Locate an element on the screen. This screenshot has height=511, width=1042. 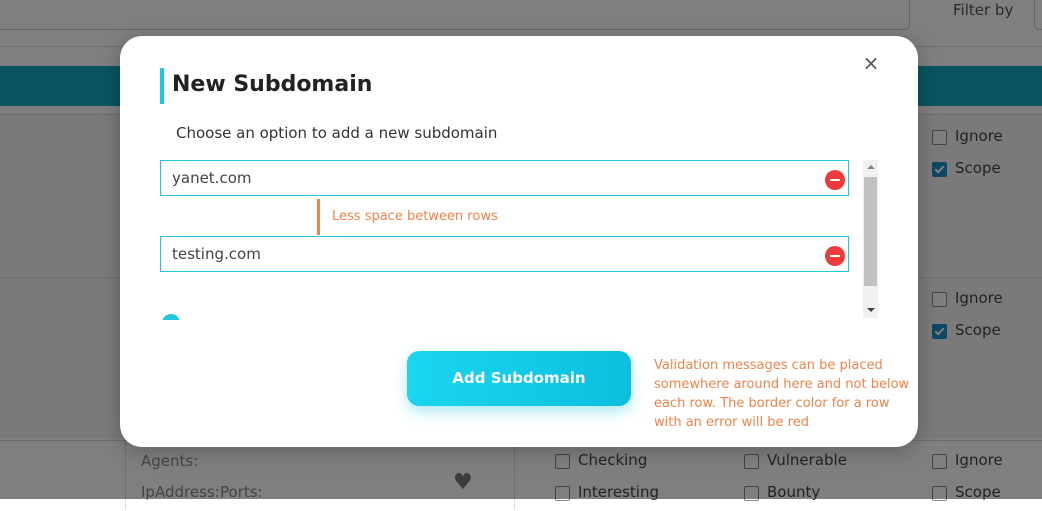
annotation-row-spacing: Less space between rows is located at coordinates (415, 216).